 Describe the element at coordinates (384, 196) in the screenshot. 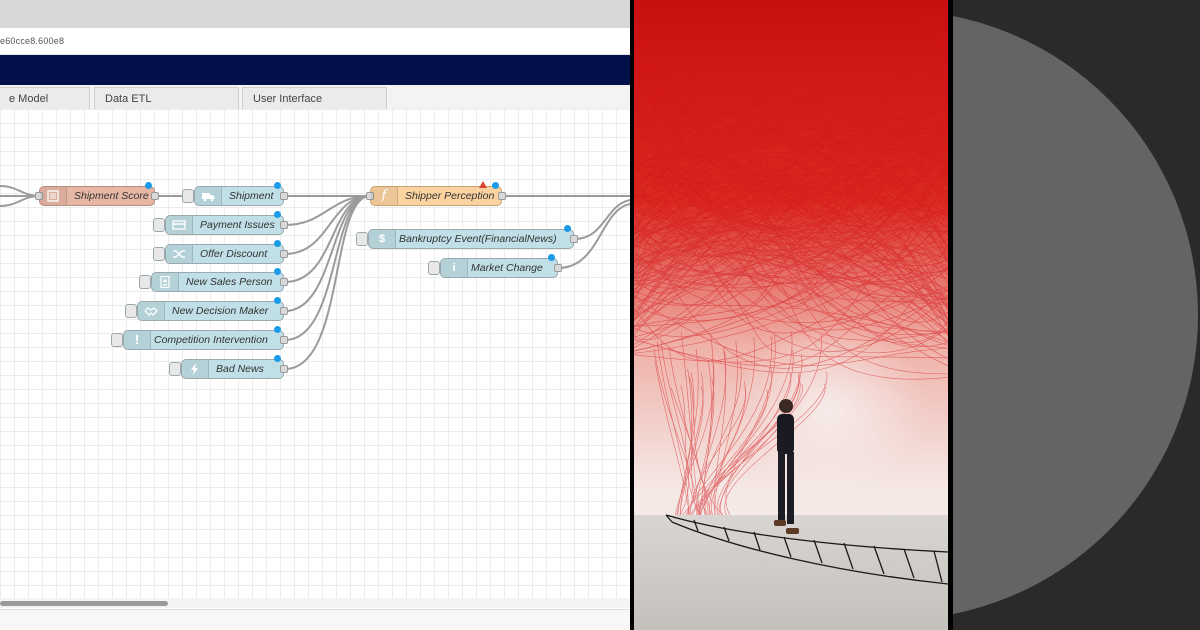

I see `function-icon: f` at that location.